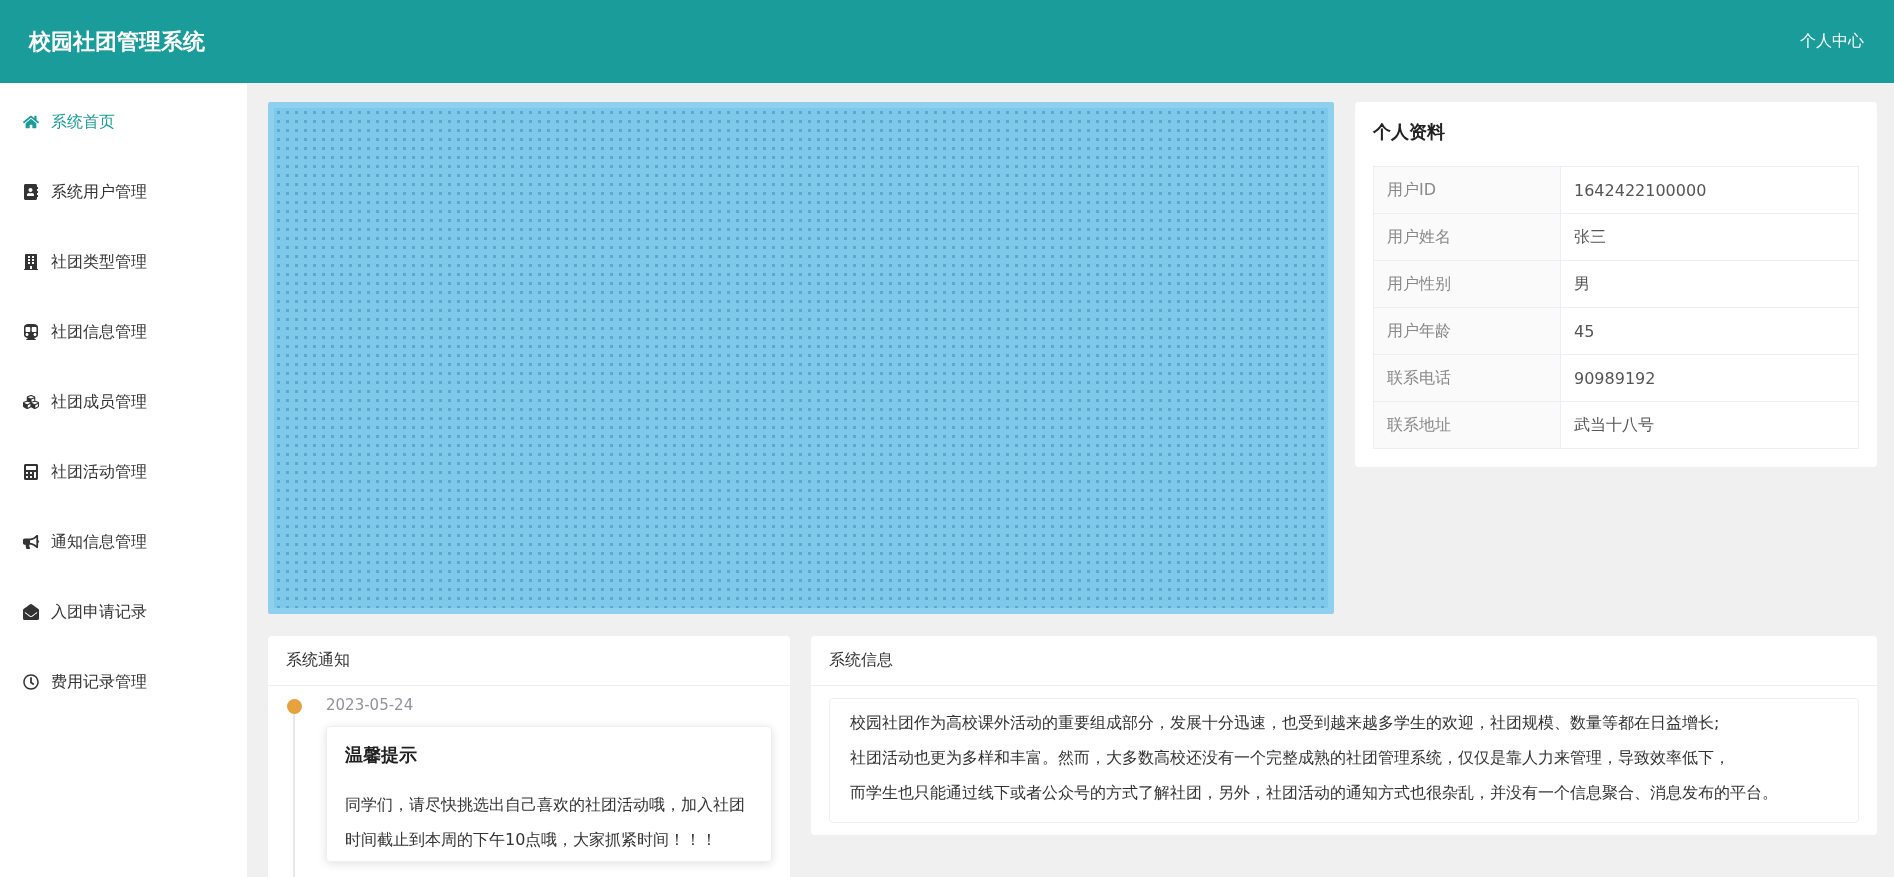 This screenshot has width=1894, height=877. Describe the element at coordinates (1467, 378) in the screenshot. I see `profile-label-cell: 联系电话` at that location.